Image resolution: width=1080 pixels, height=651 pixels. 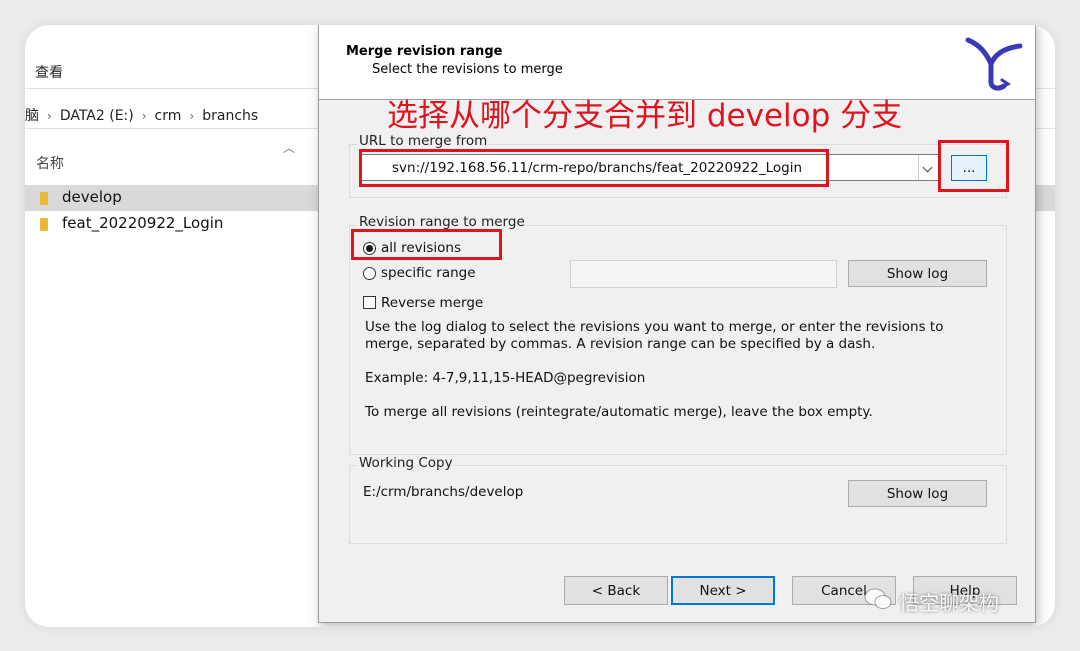 What do you see at coordinates (423, 141) in the screenshot?
I see `url-group-title: URL to merge from` at bounding box center [423, 141].